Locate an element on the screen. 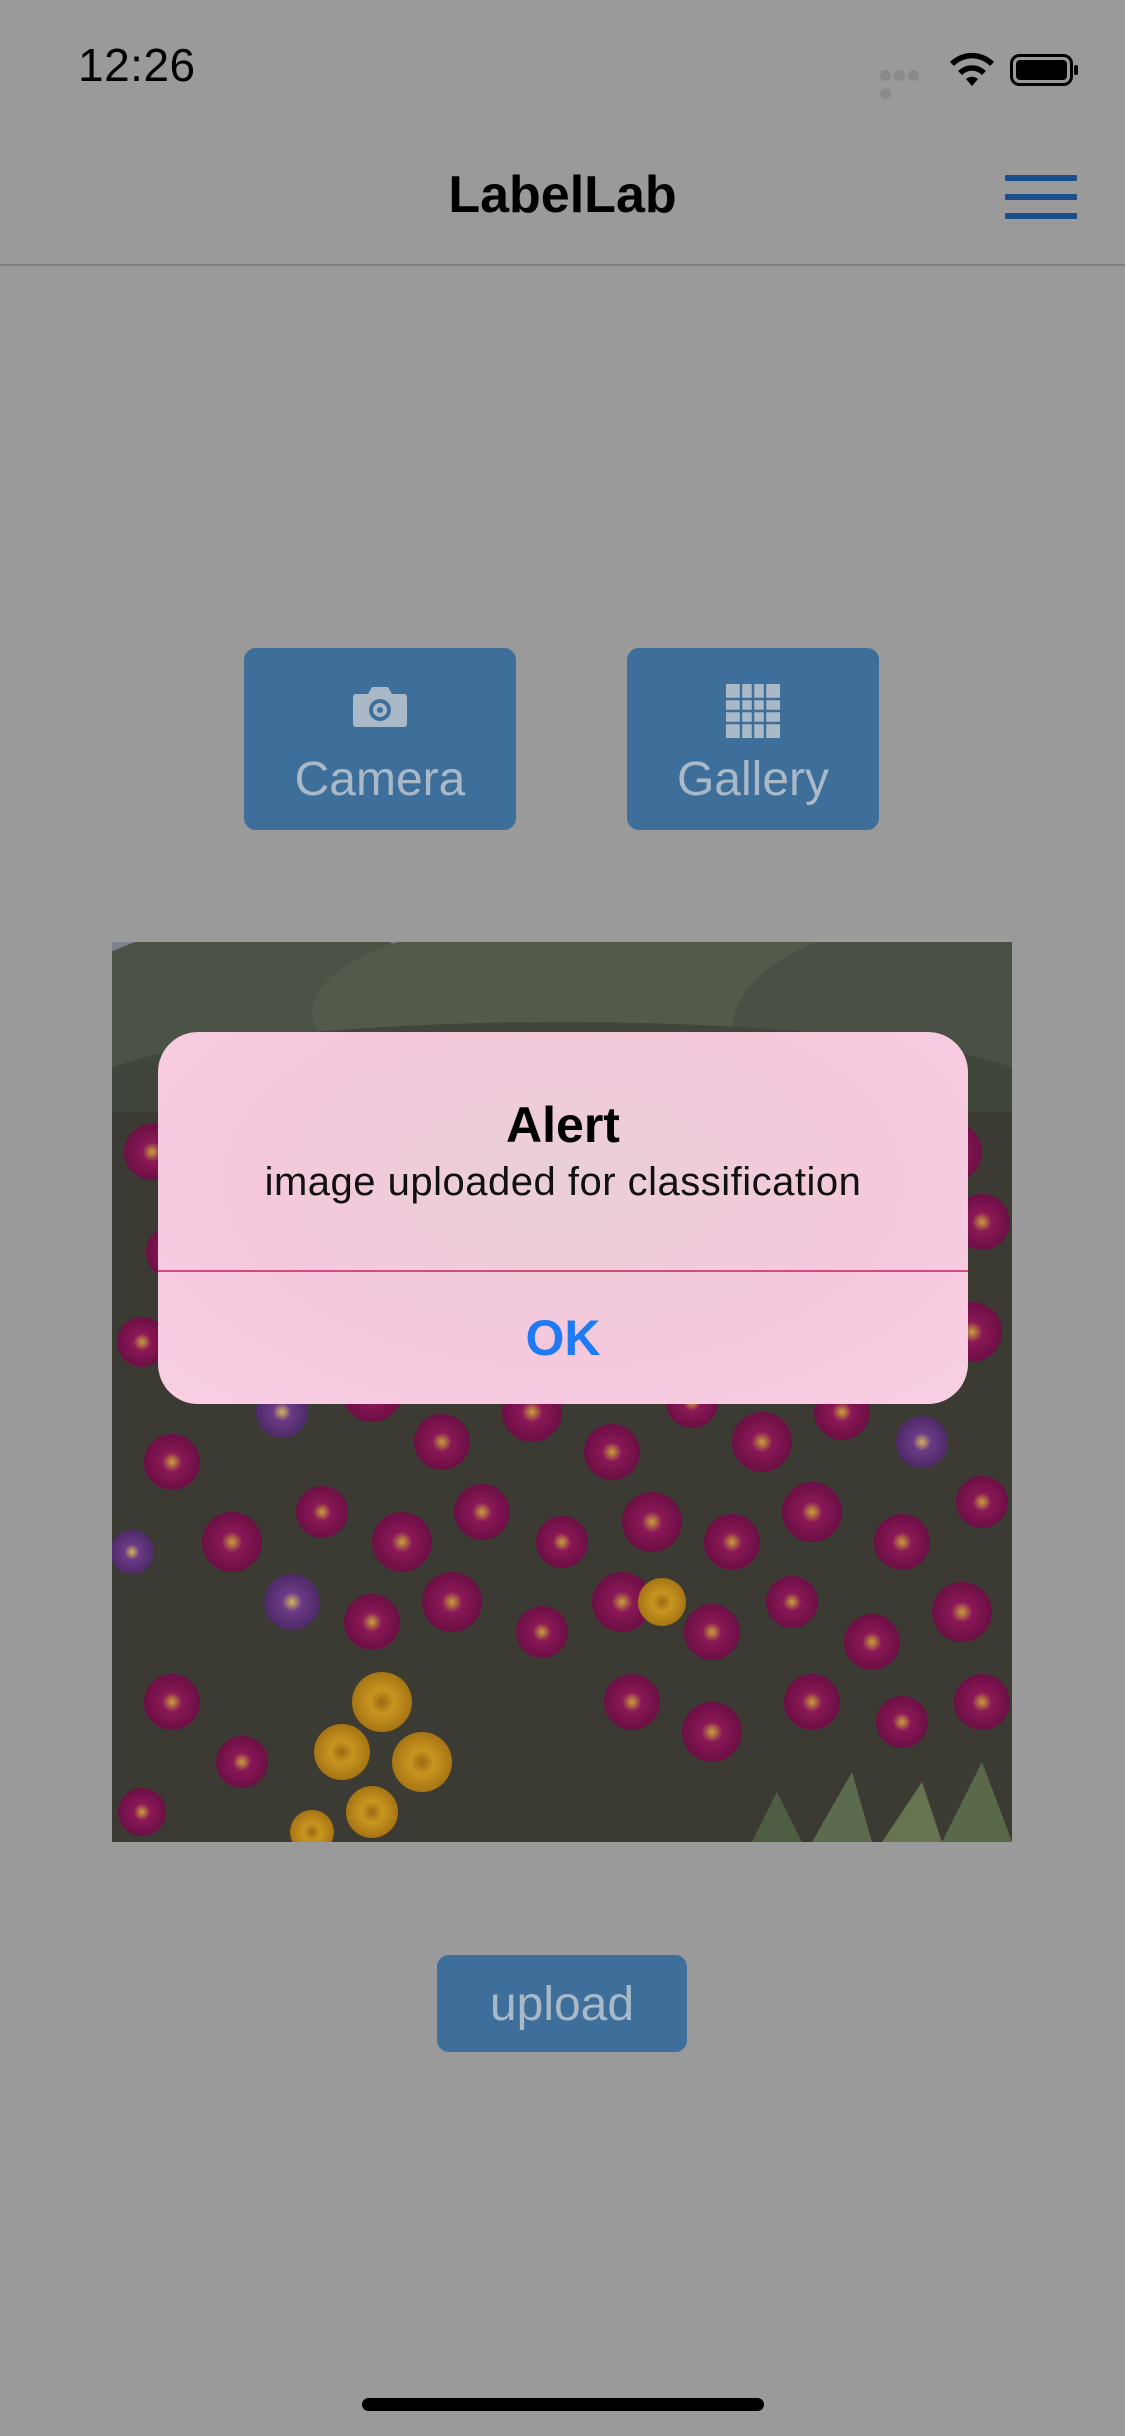  battery-icon is located at coordinates (1045, 70).